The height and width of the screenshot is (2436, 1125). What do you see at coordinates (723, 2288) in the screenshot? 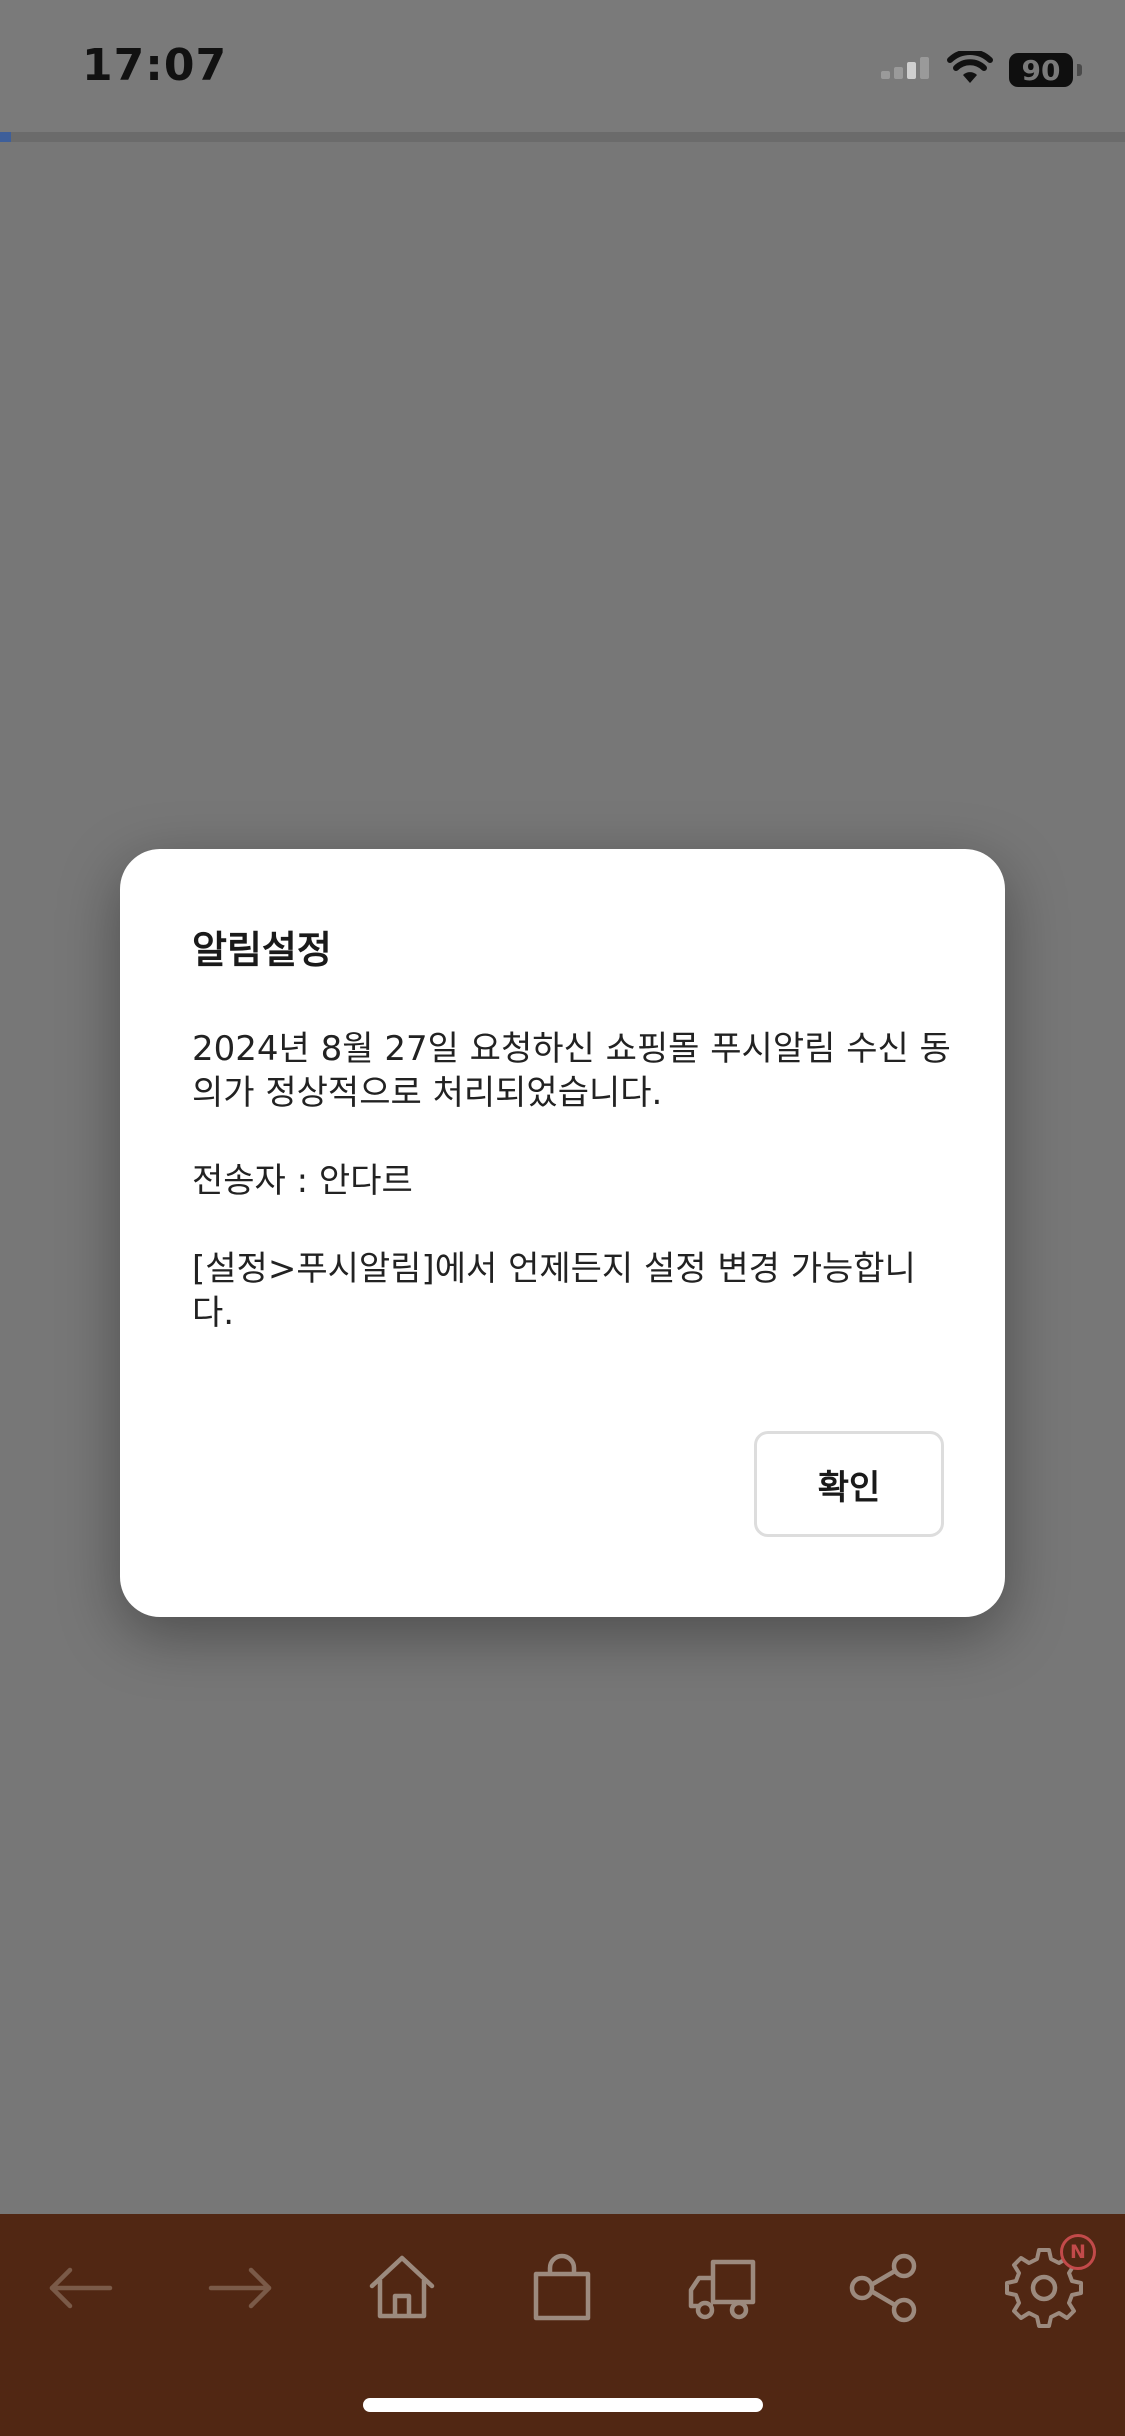
I see `delivery-truck-icon` at bounding box center [723, 2288].